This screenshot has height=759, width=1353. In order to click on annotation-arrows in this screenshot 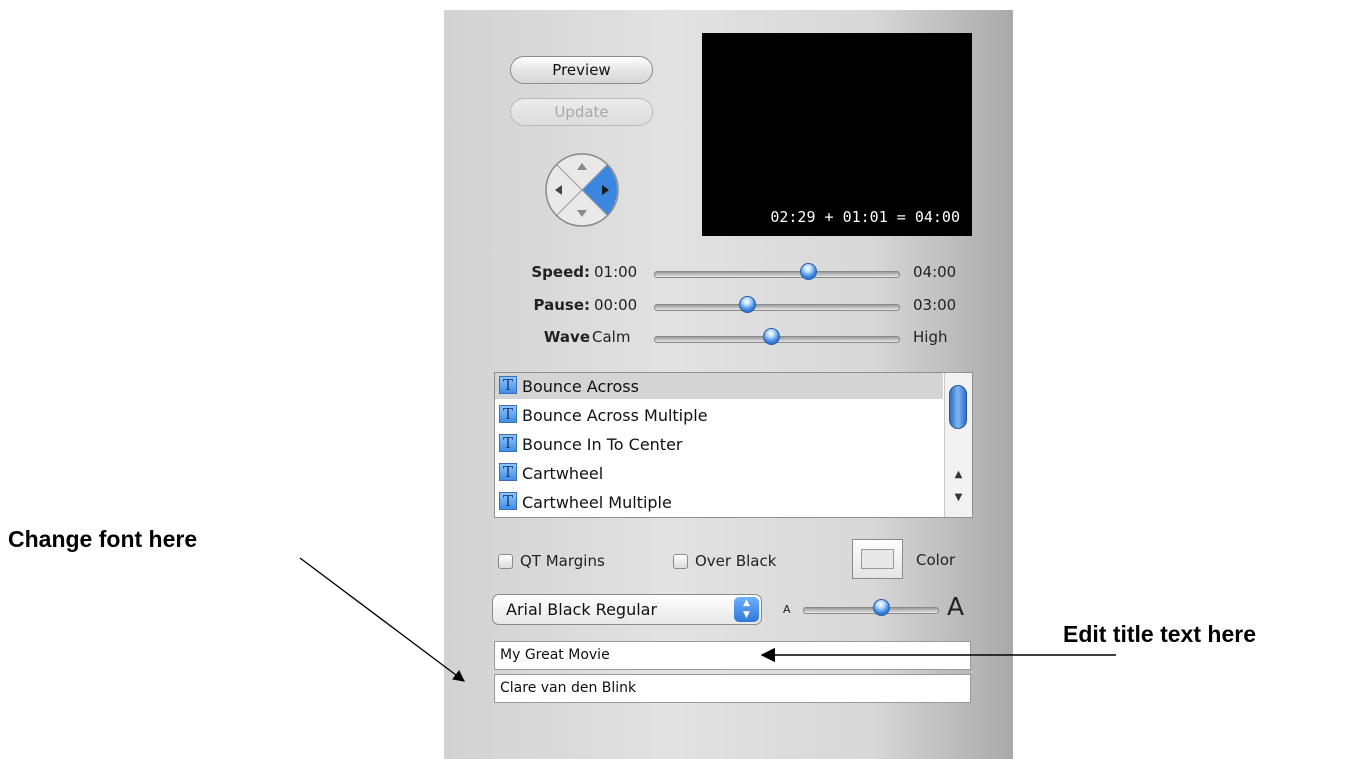, I will do `click(707, 619)`.